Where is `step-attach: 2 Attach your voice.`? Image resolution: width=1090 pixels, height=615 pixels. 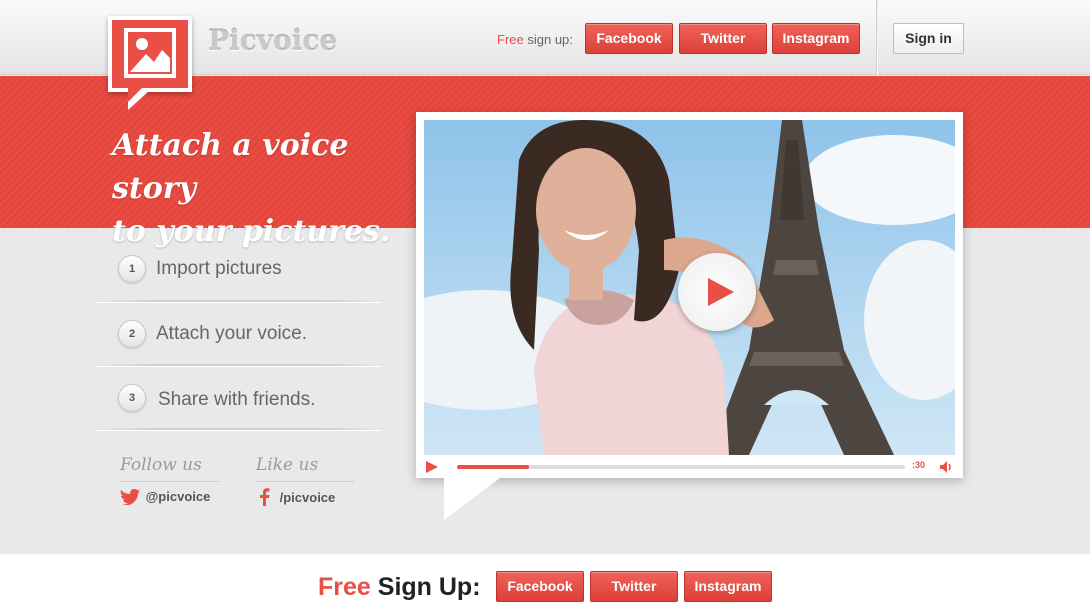 step-attach: 2 Attach your voice. is located at coordinates (248, 335).